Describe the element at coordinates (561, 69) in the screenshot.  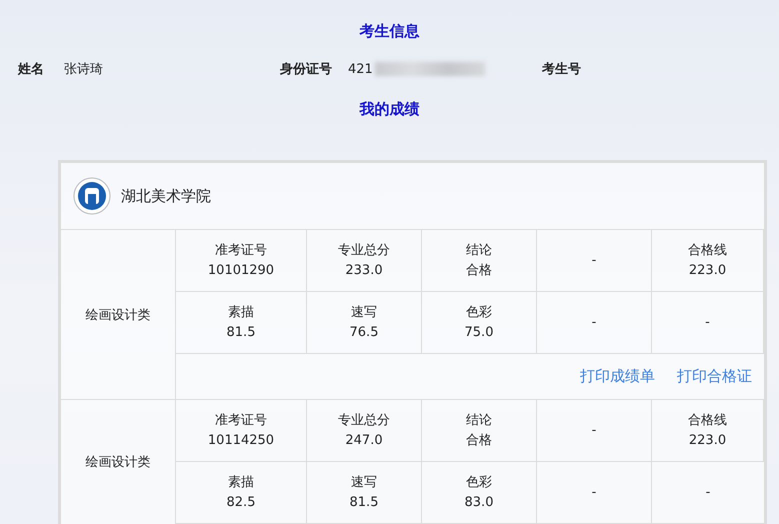
I see `field-label: 考生号` at that location.